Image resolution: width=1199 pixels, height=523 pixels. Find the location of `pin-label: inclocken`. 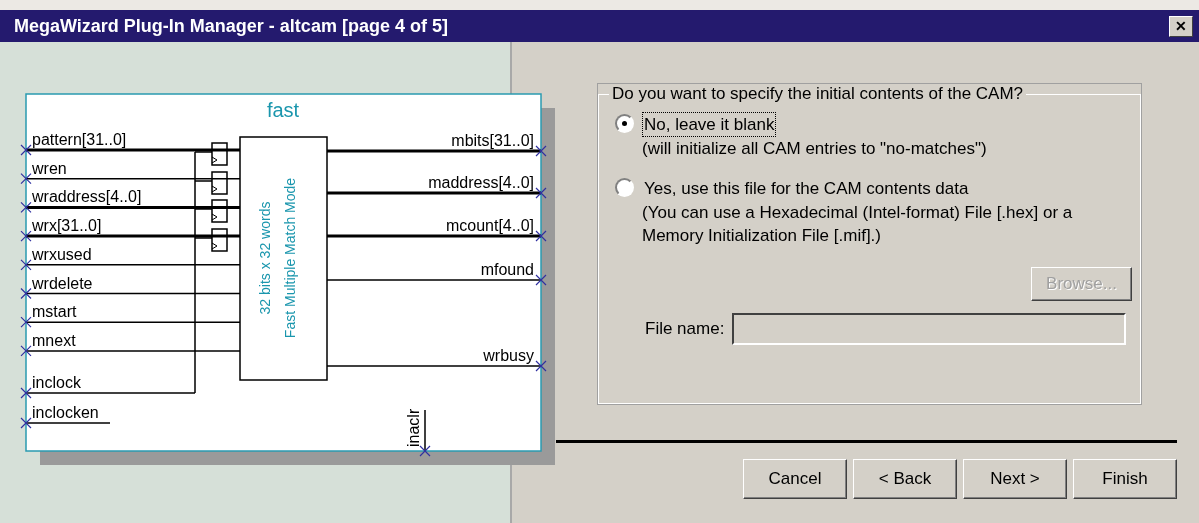

pin-label: inclocken is located at coordinates (65, 412).